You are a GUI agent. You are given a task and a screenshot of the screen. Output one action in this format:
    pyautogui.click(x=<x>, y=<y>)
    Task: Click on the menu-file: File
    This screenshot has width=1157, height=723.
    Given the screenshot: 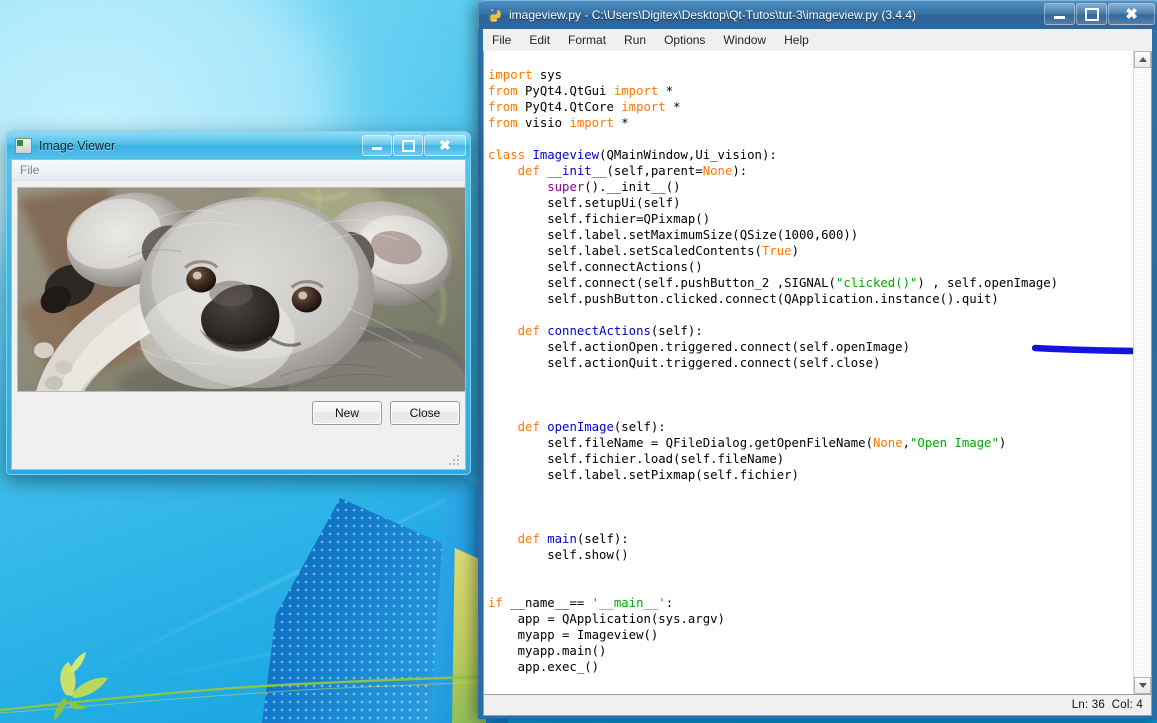 What is the action you would take?
    pyautogui.click(x=501, y=40)
    